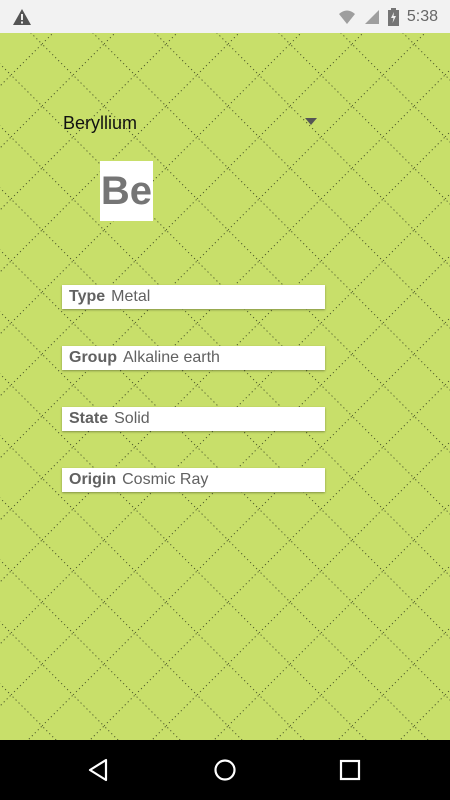 This screenshot has height=800, width=450. Describe the element at coordinates (89, 418) in the screenshot. I see `state-label: State` at that location.